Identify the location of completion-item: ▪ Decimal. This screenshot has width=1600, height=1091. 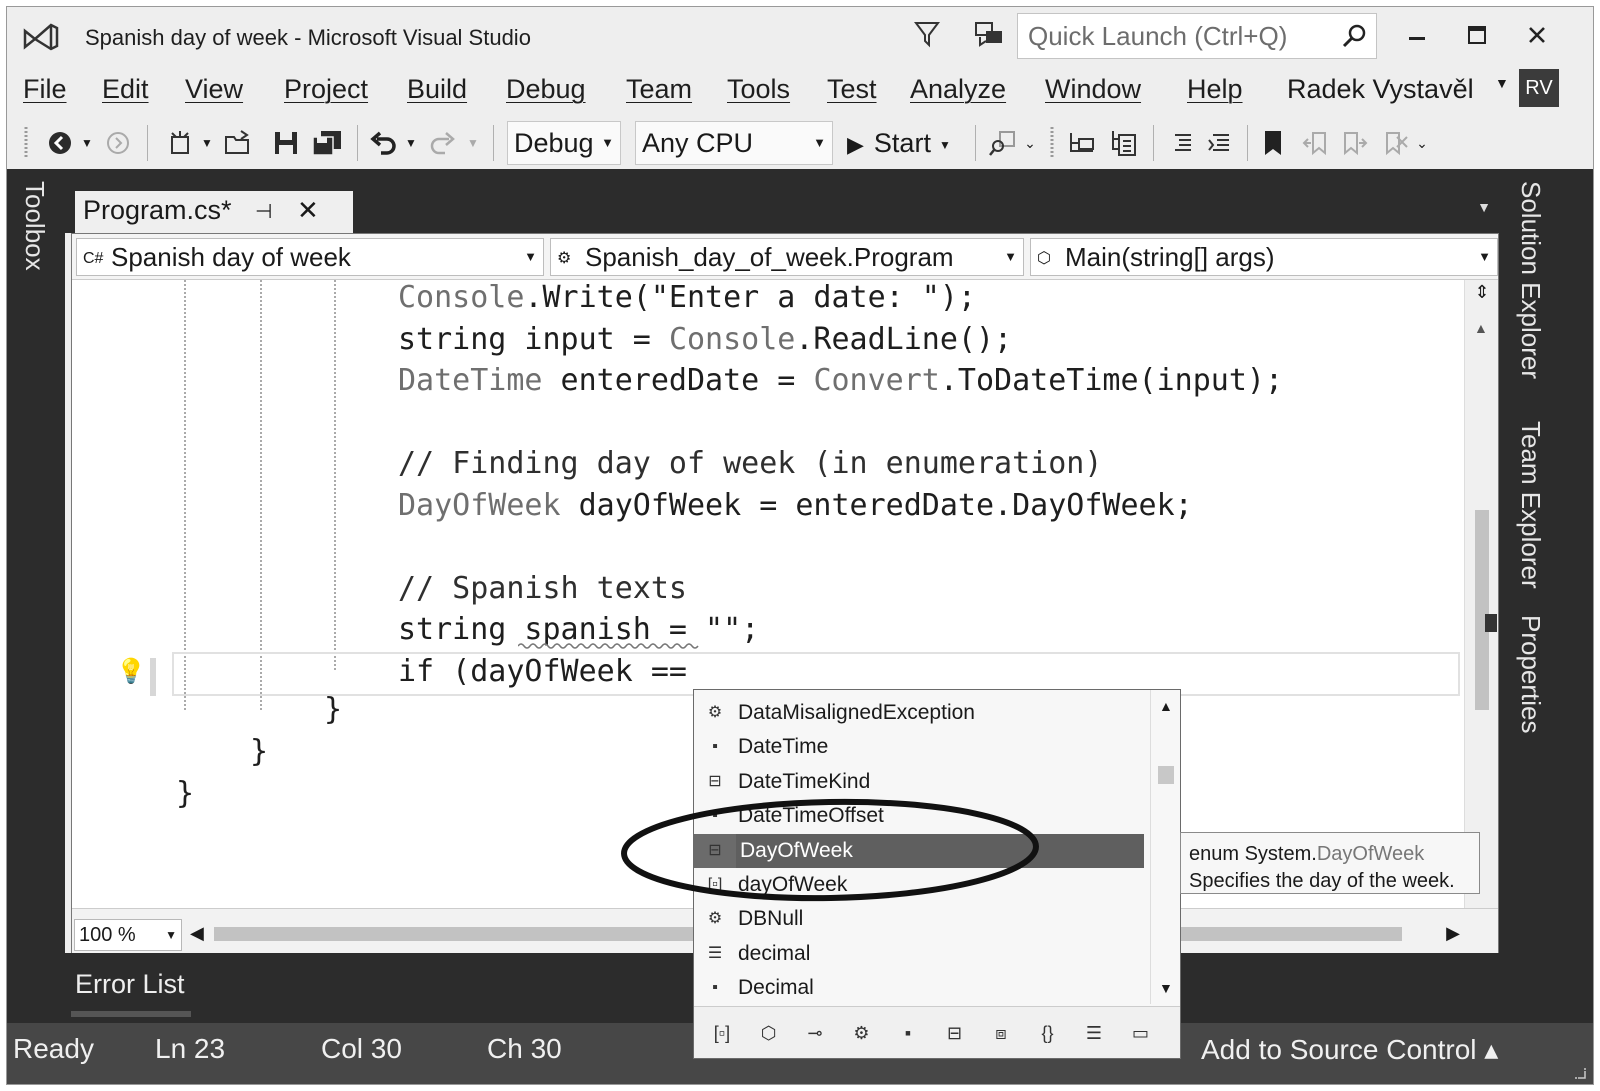
(919, 988).